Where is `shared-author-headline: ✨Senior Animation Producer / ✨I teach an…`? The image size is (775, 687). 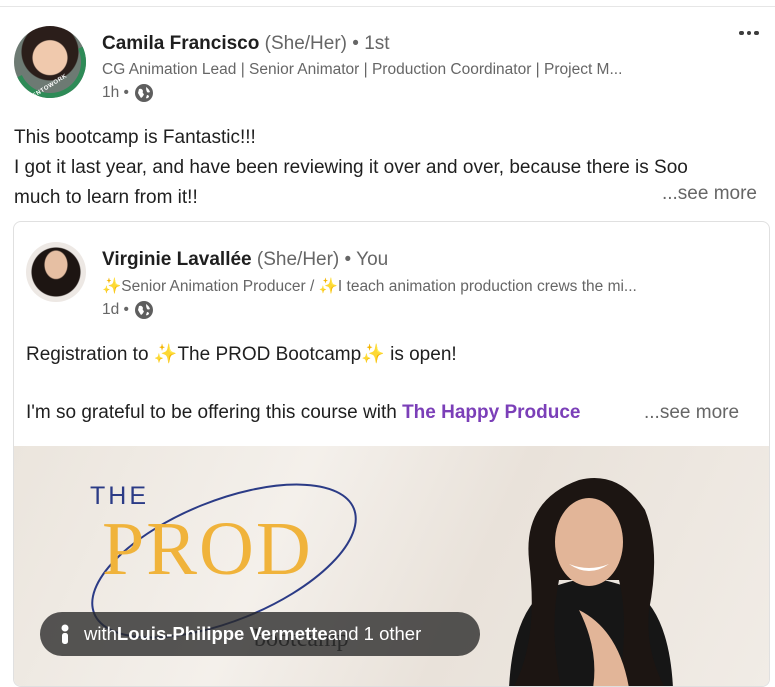 shared-author-headline: ✨Senior Animation Producer / ✨I teach an… is located at coordinates (369, 286).